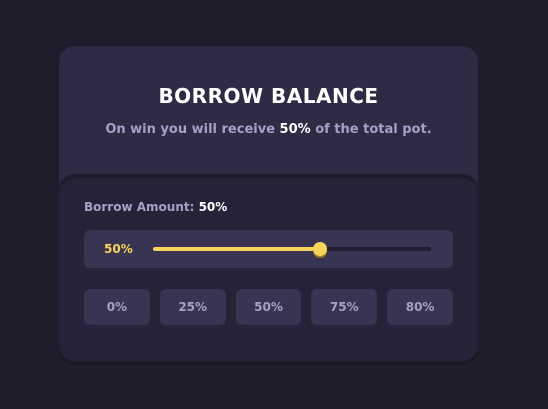 This screenshot has width=548, height=409. I want to click on subtitle-prefix: On win you will receive, so click(192, 129).